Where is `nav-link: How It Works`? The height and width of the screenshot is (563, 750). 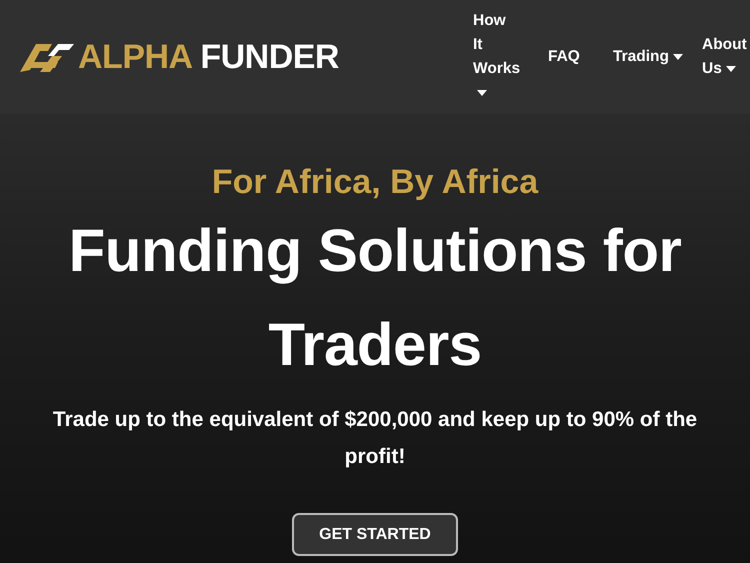 nav-link: How It Works is located at coordinates (510, 57).